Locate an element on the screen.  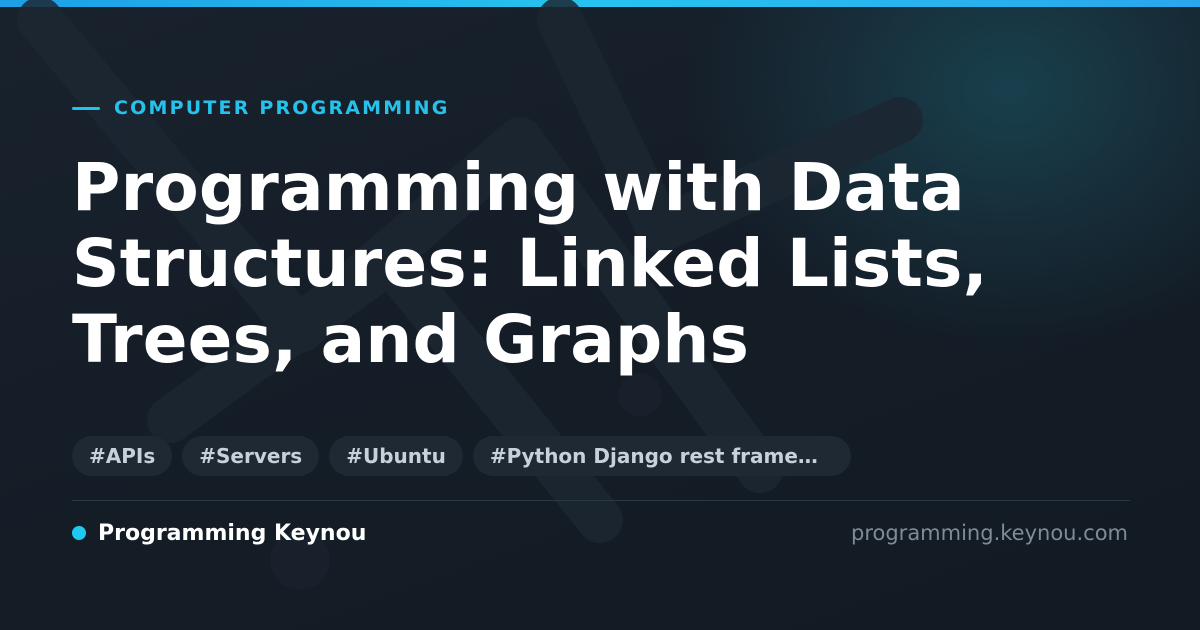
brand: Programming Keynou is located at coordinates (219, 533).